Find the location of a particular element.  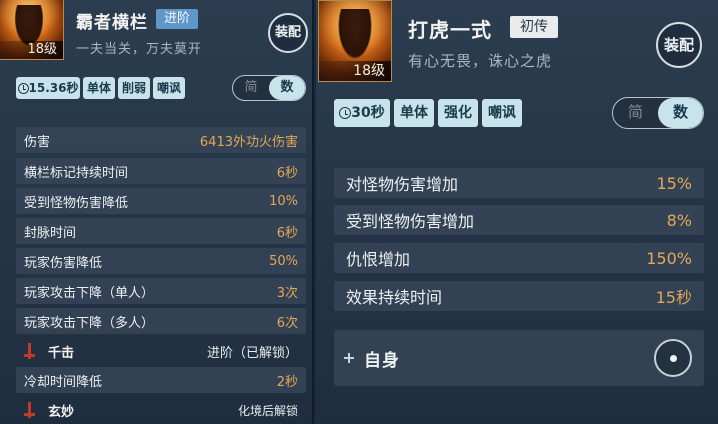

stat-row: 对怪物伤害增加 15% is located at coordinates (519, 183).